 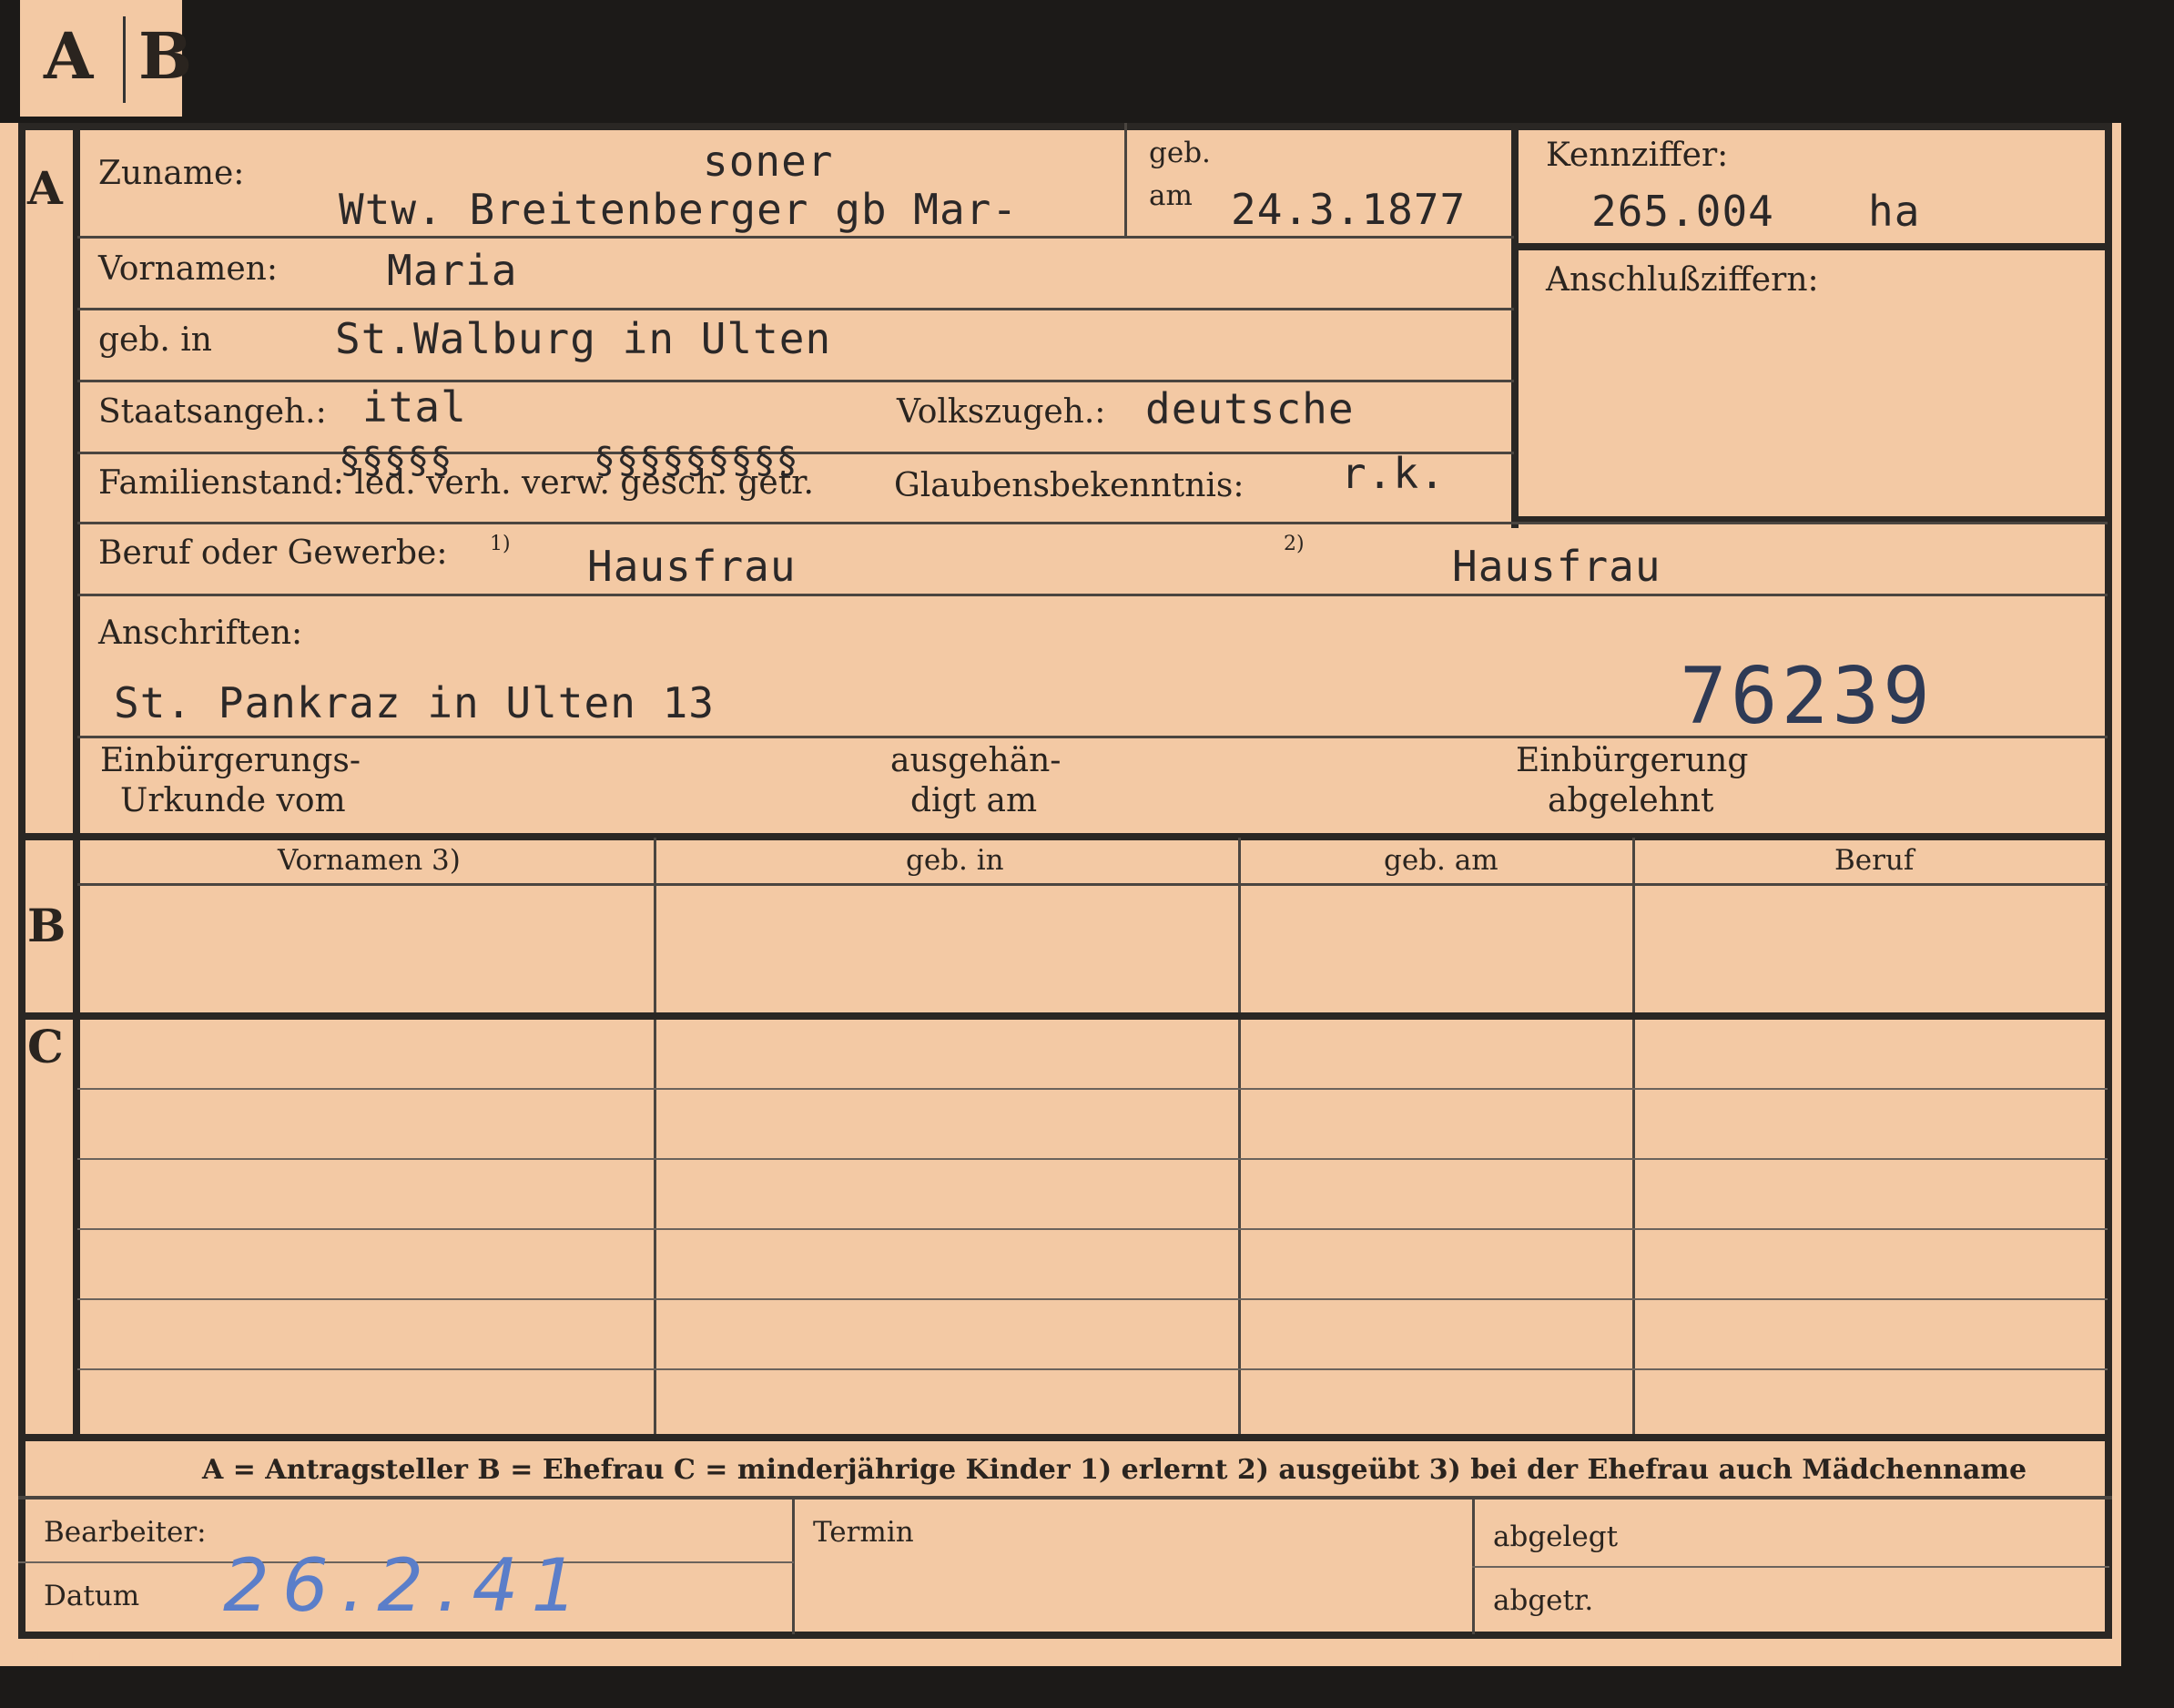 What do you see at coordinates (768, 161) in the screenshot?
I see `zuname-value-line1: soner` at bounding box center [768, 161].